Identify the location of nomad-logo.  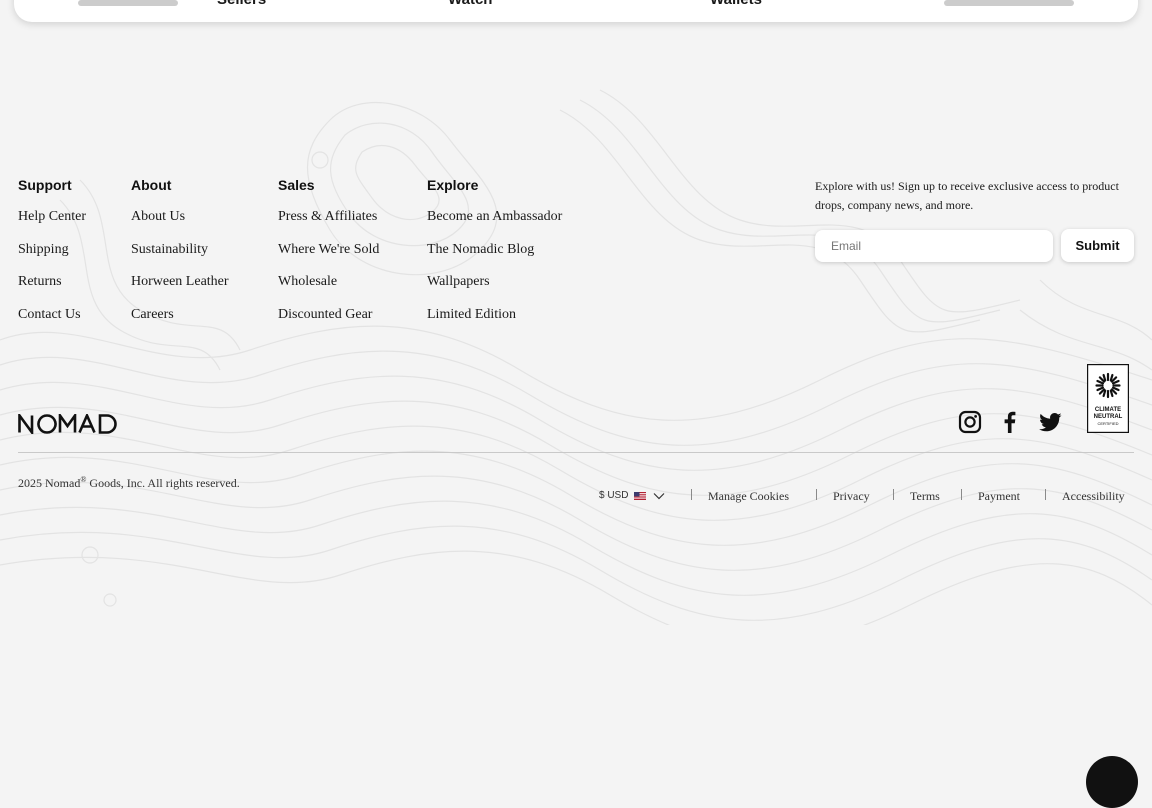
(68, 425).